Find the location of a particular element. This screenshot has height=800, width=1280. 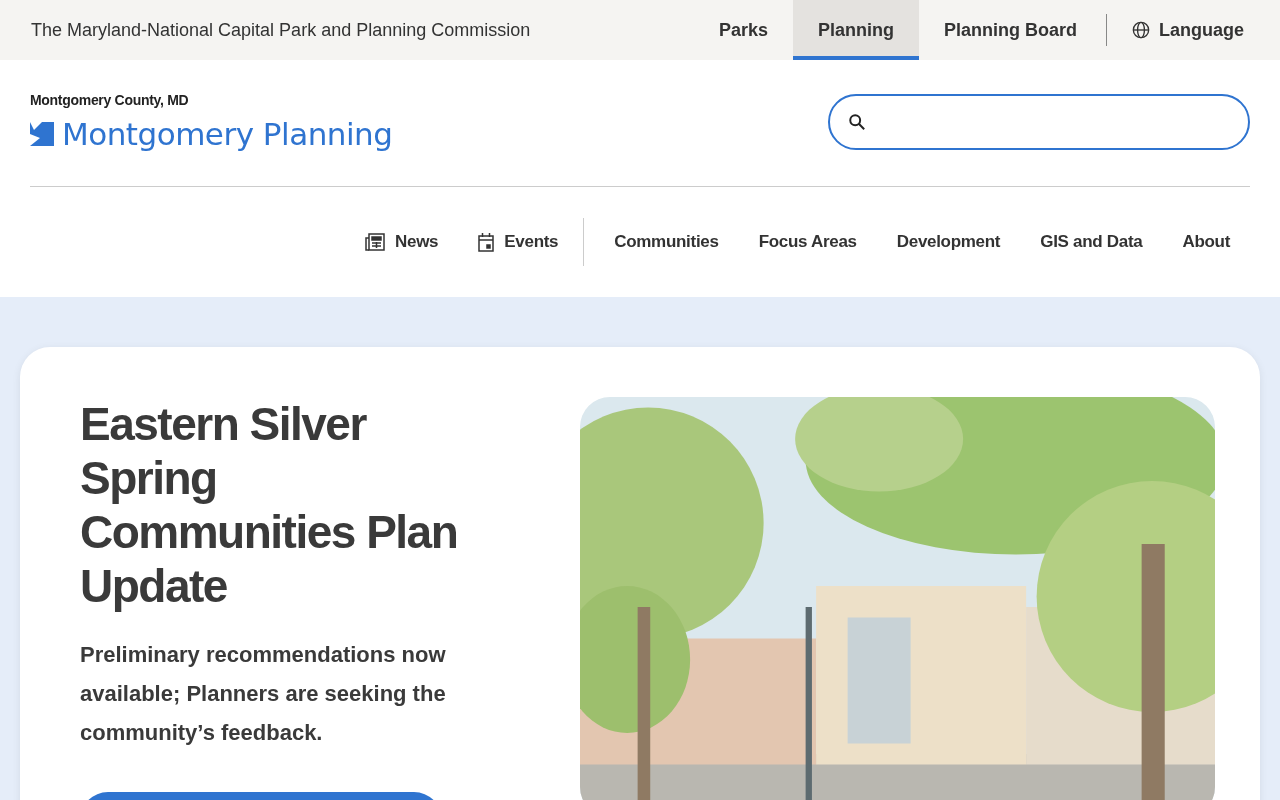

logo-link: Montgomery Planning is located at coordinates (211, 134).